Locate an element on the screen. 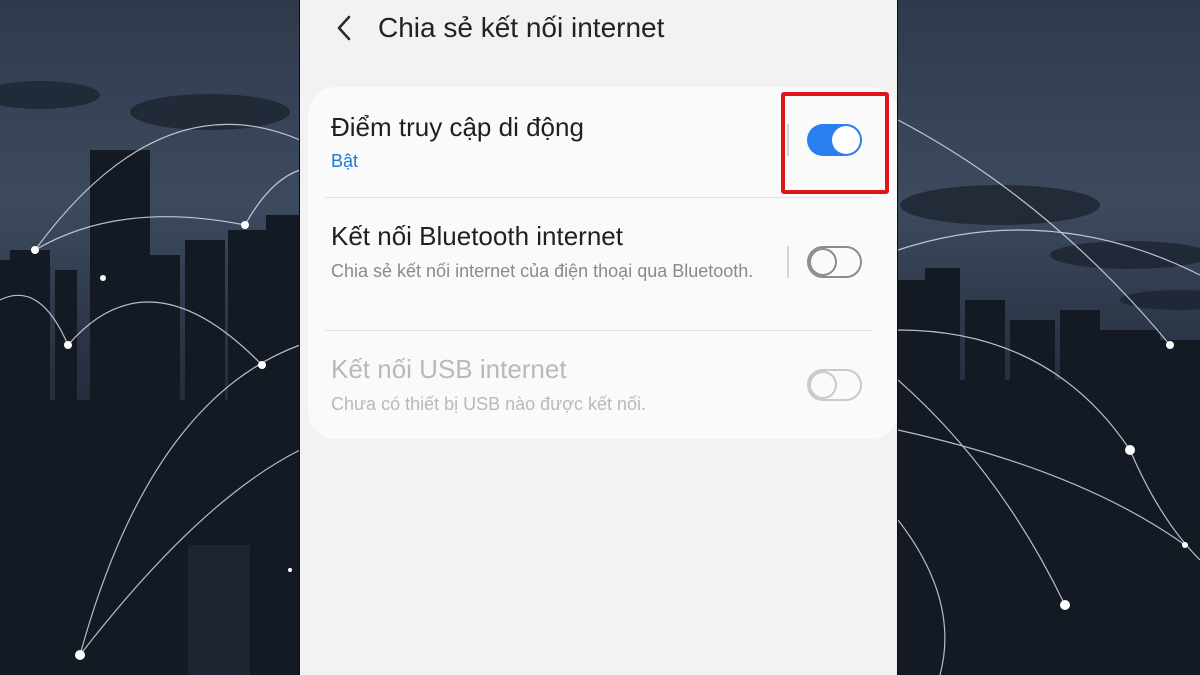 This screenshot has height=675, width=1200. vertical-divider is located at coordinates (788, 262).